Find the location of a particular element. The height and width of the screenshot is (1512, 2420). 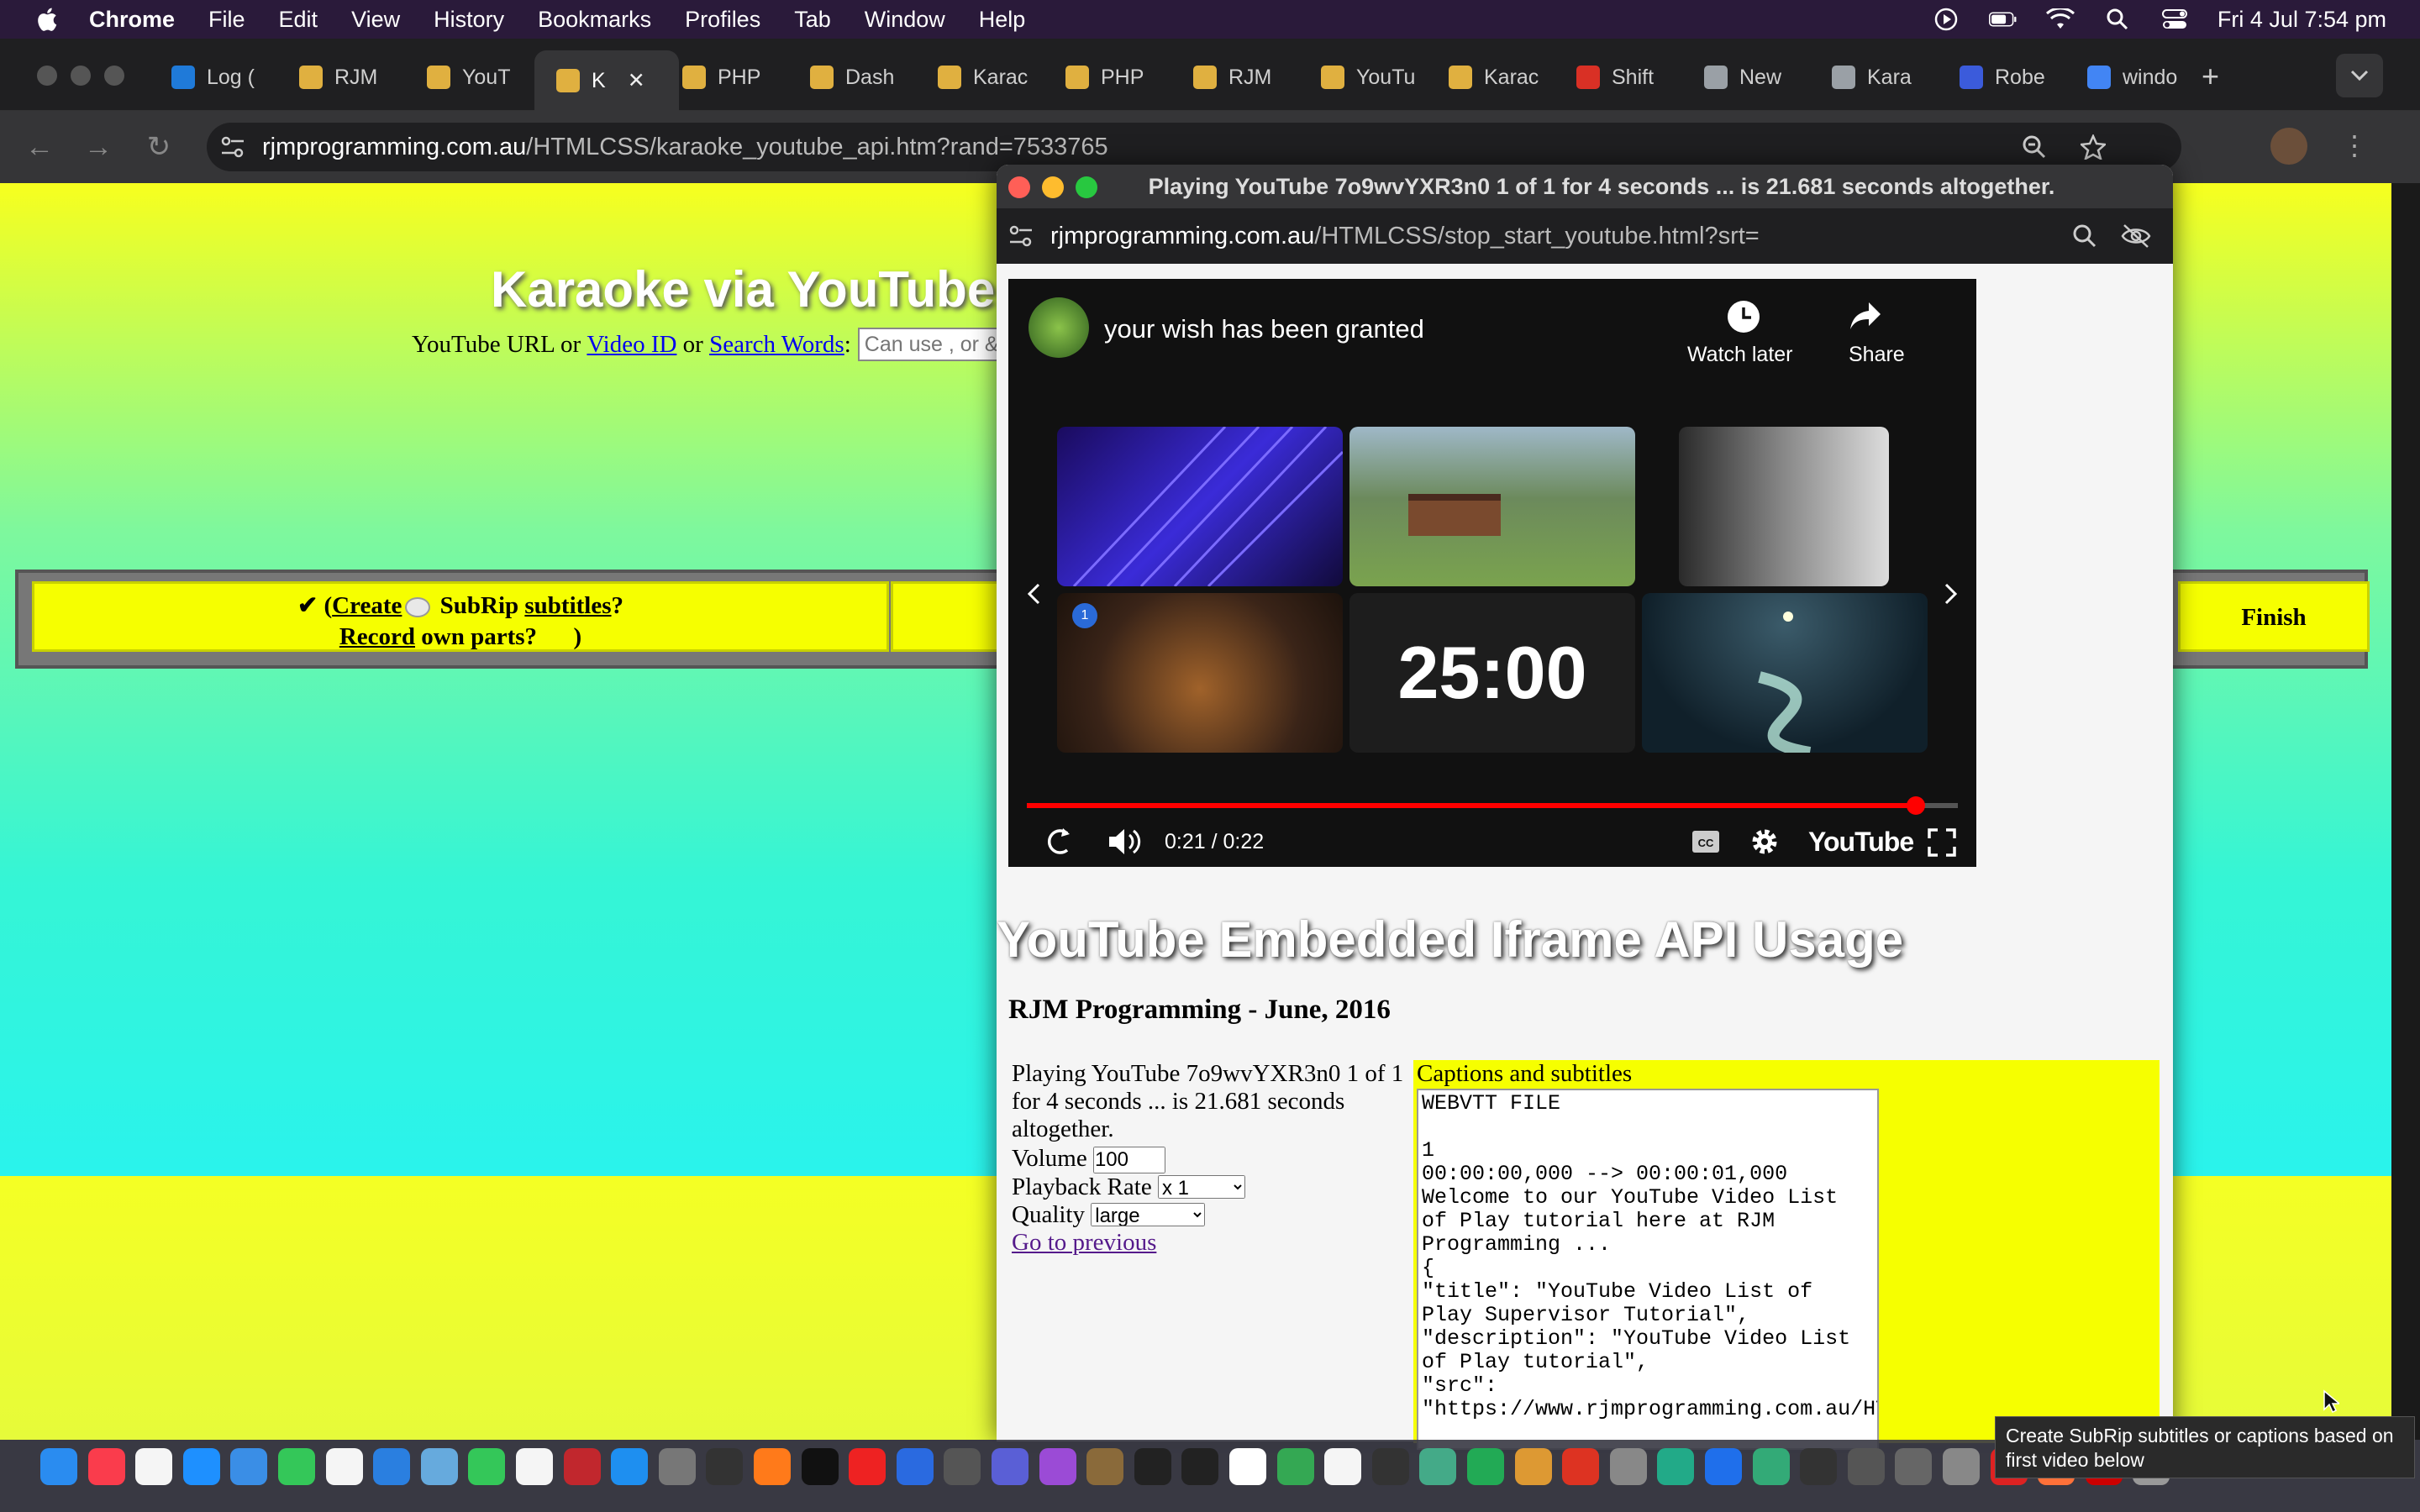

search-words-link: Search Words is located at coordinates (777, 345).